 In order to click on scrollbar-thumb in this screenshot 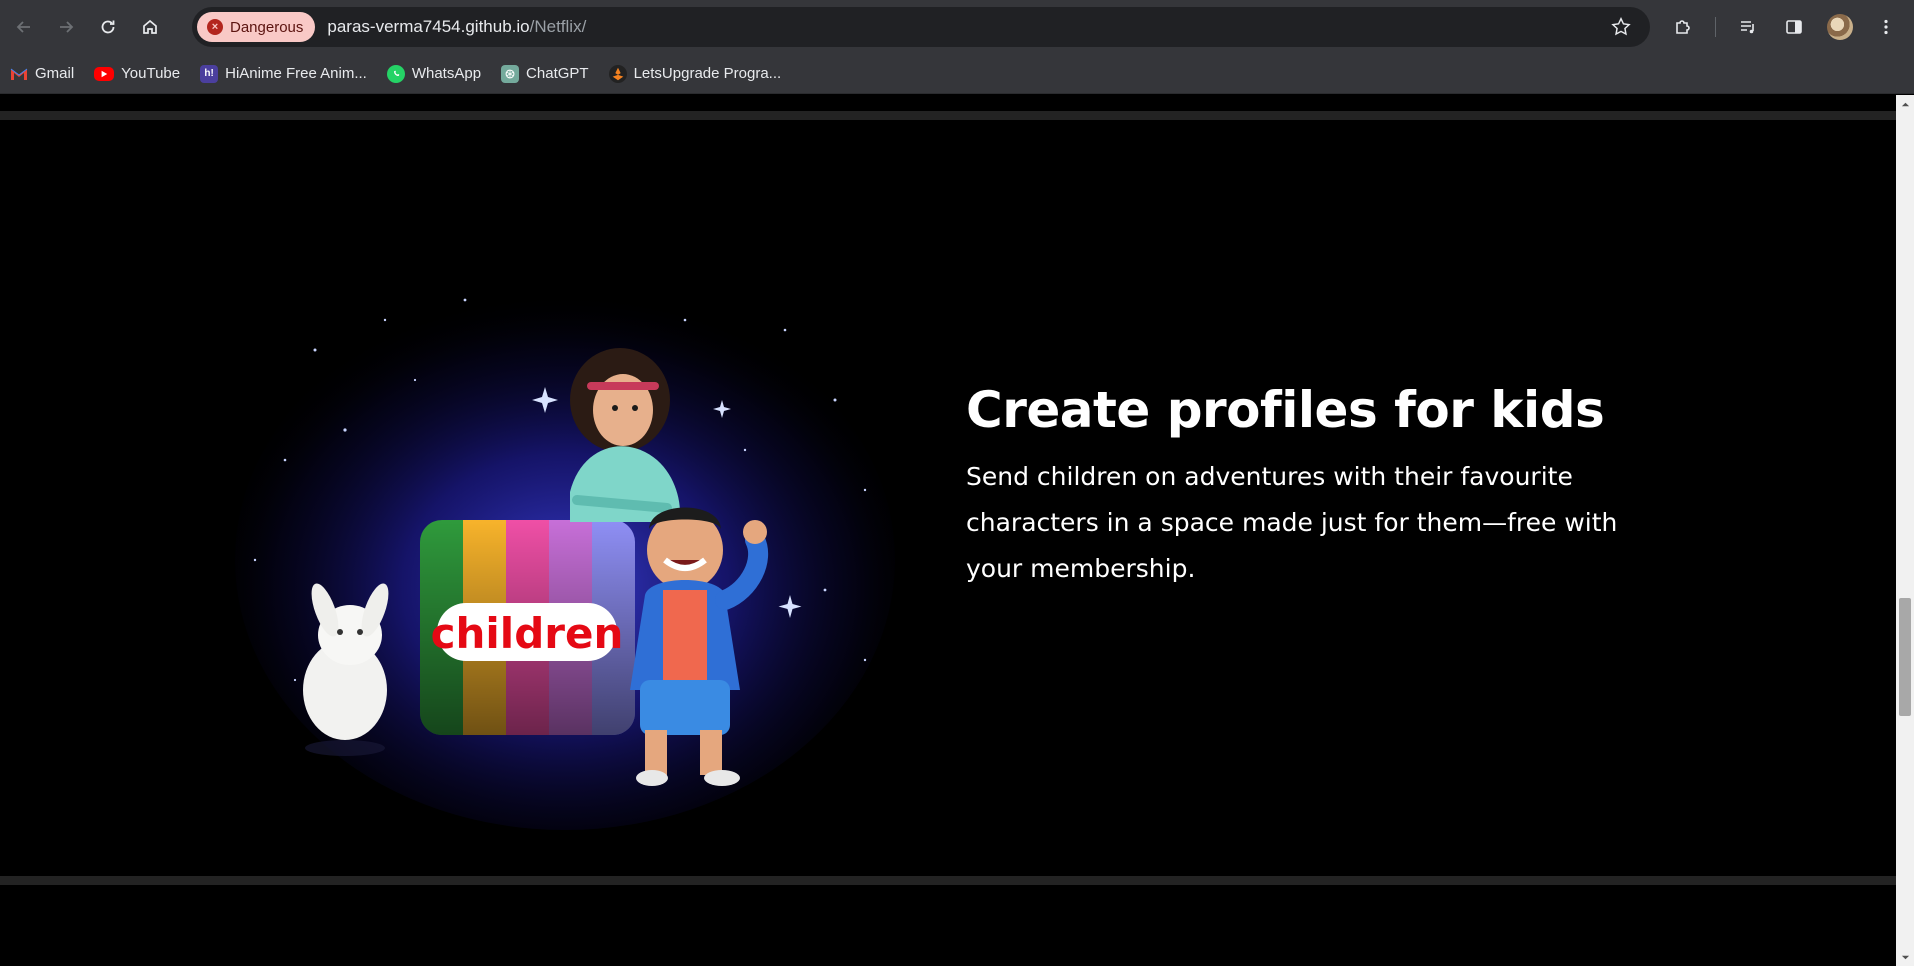, I will do `click(1905, 657)`.